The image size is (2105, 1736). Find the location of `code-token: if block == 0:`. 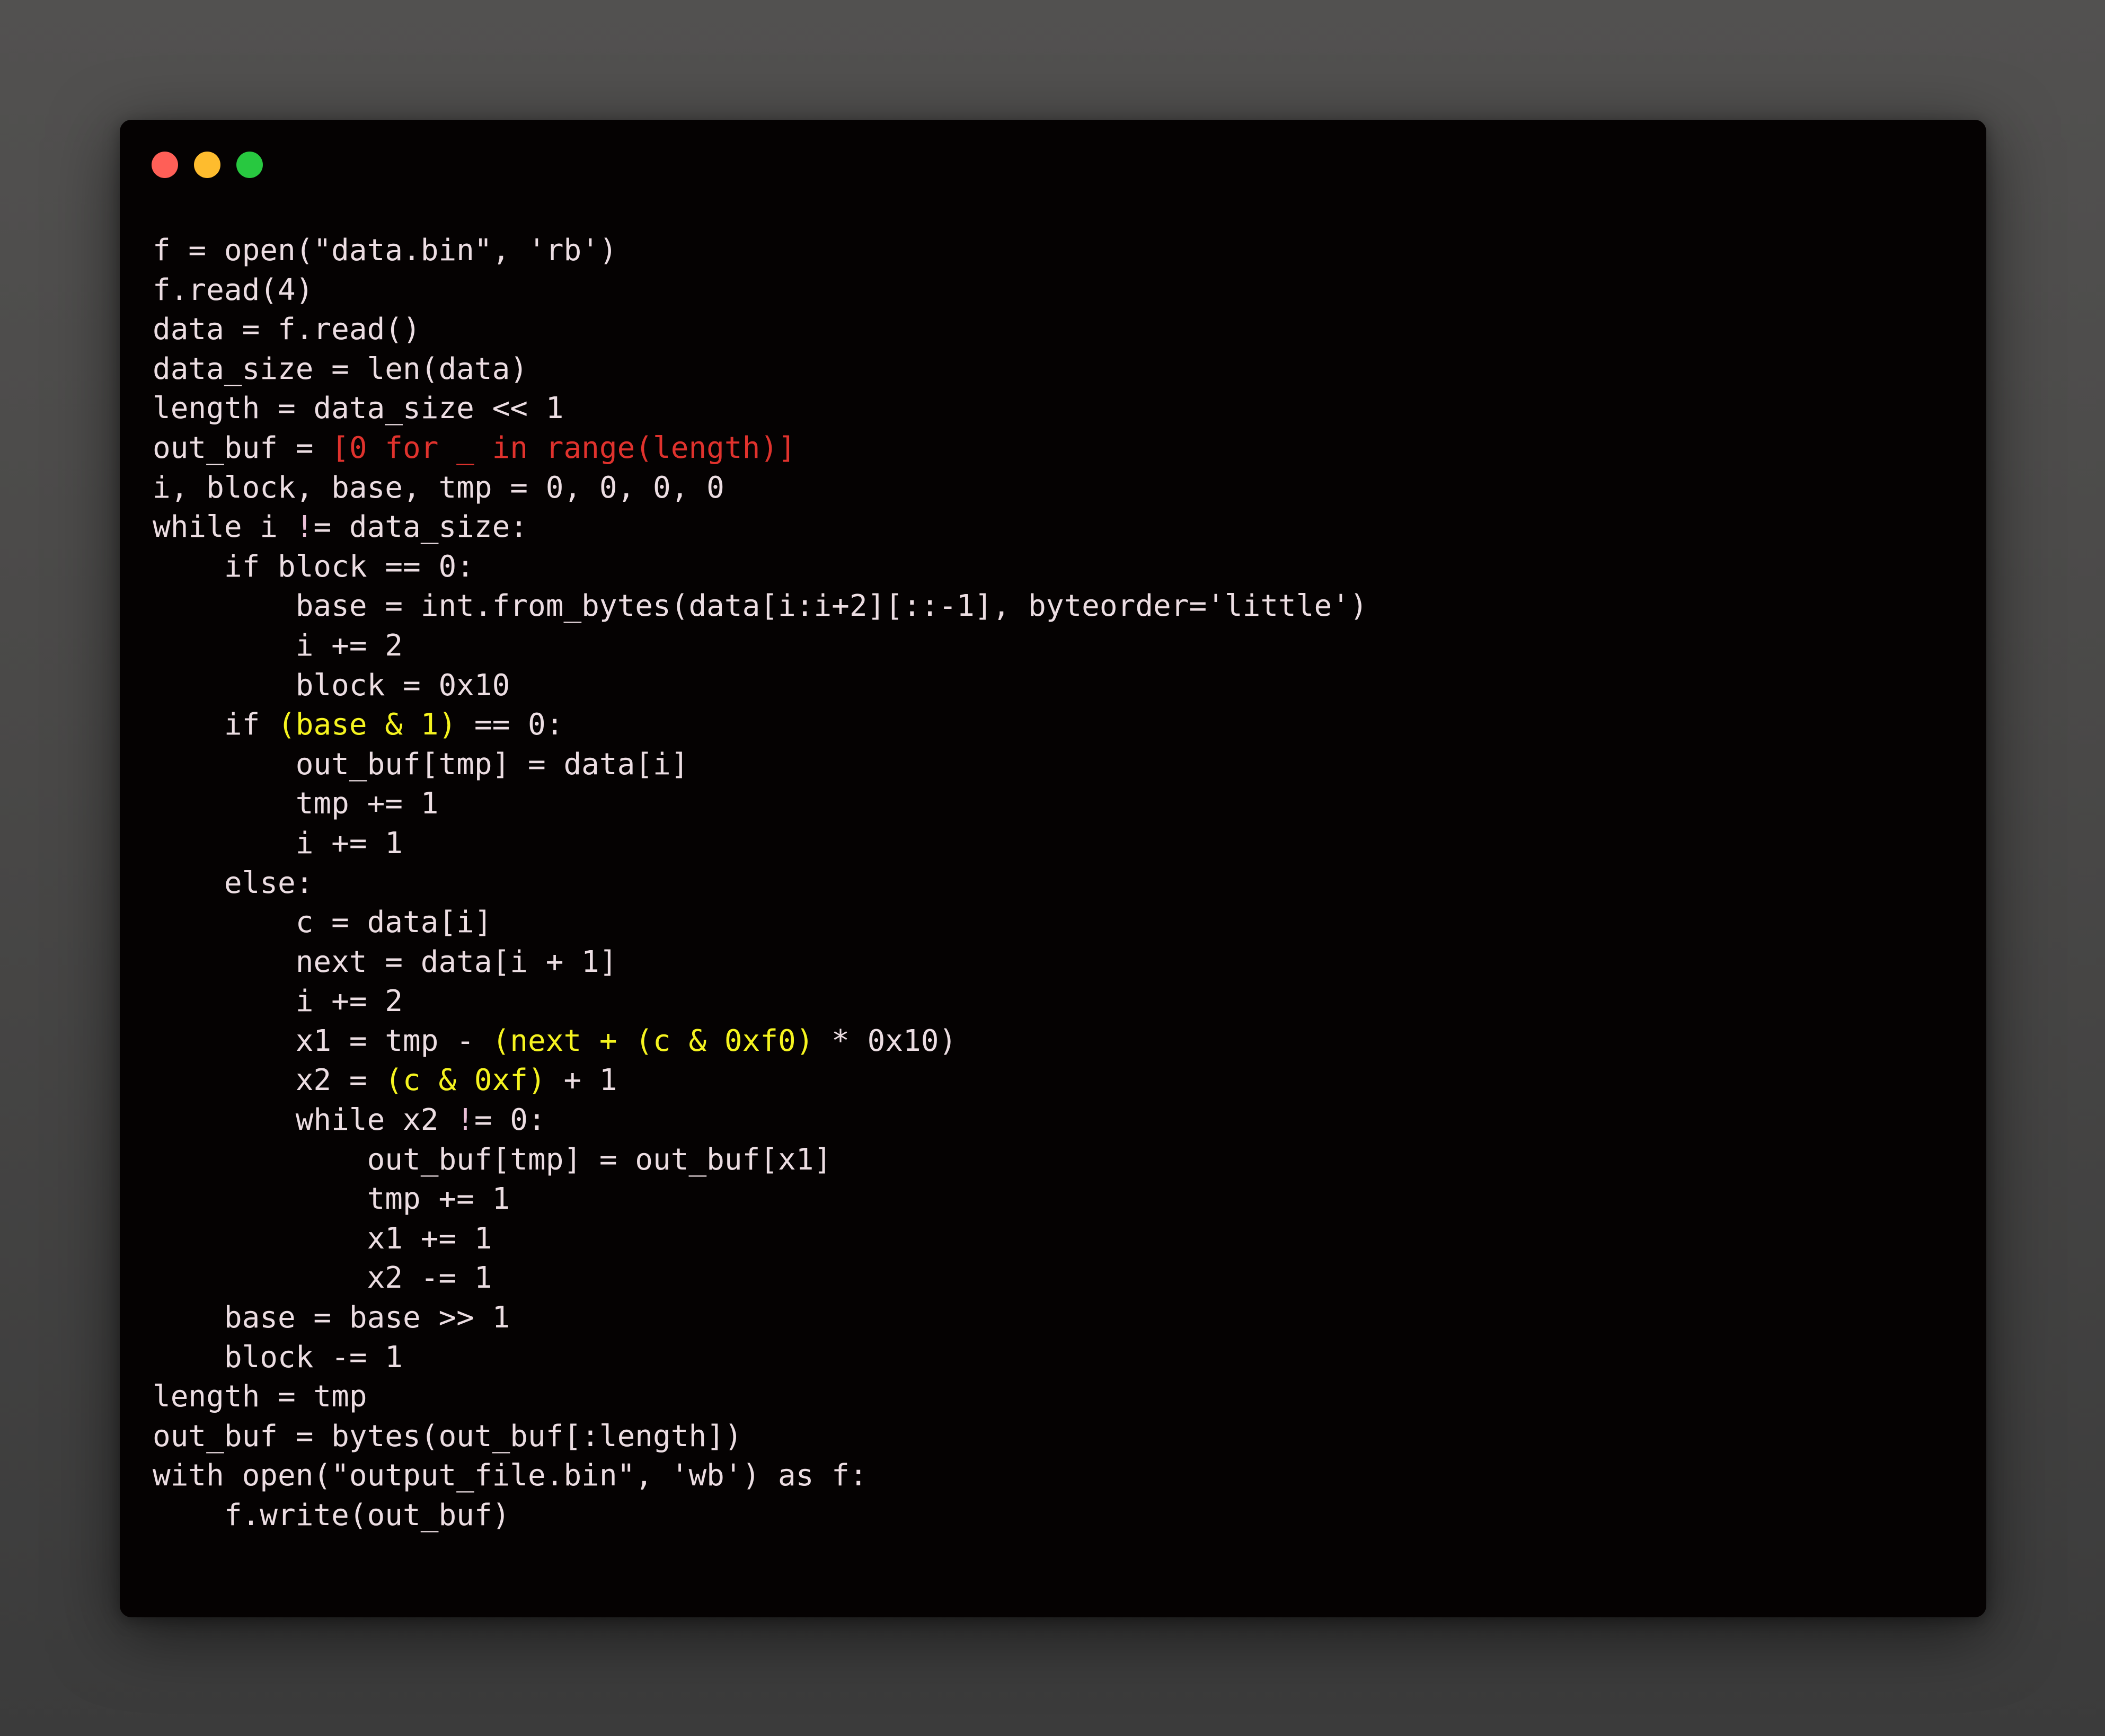

code-token: if block == 0: is located at coordinates (313, 566).